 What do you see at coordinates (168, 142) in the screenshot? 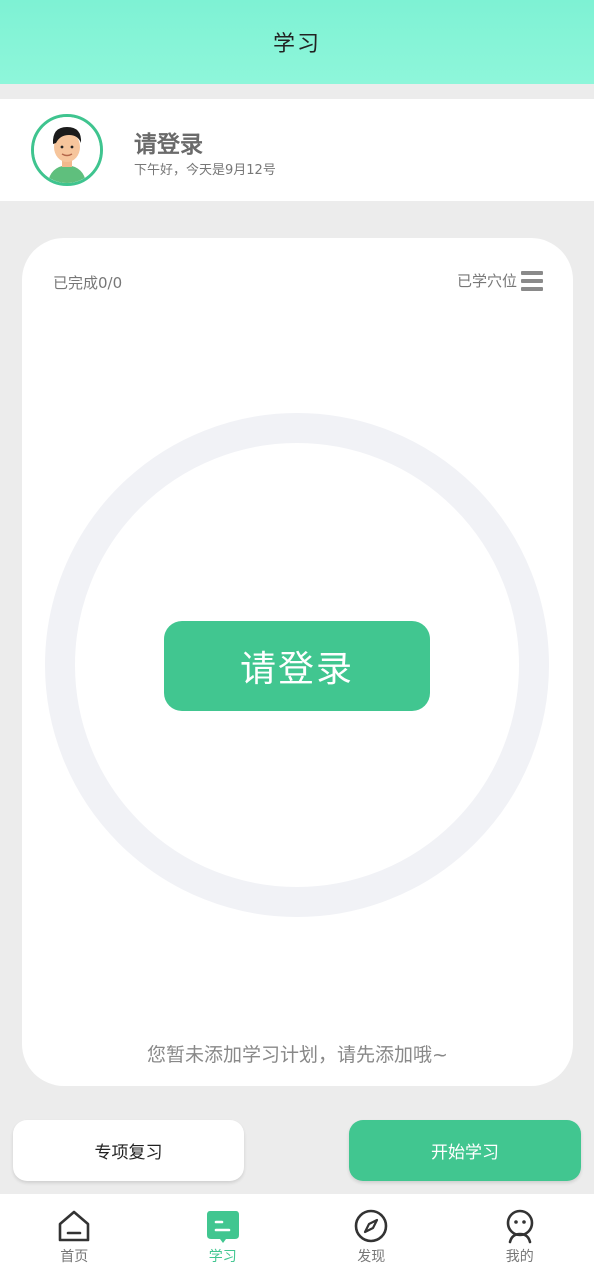
I see `profile-name: 请登录` at bounding box center [168, 142].